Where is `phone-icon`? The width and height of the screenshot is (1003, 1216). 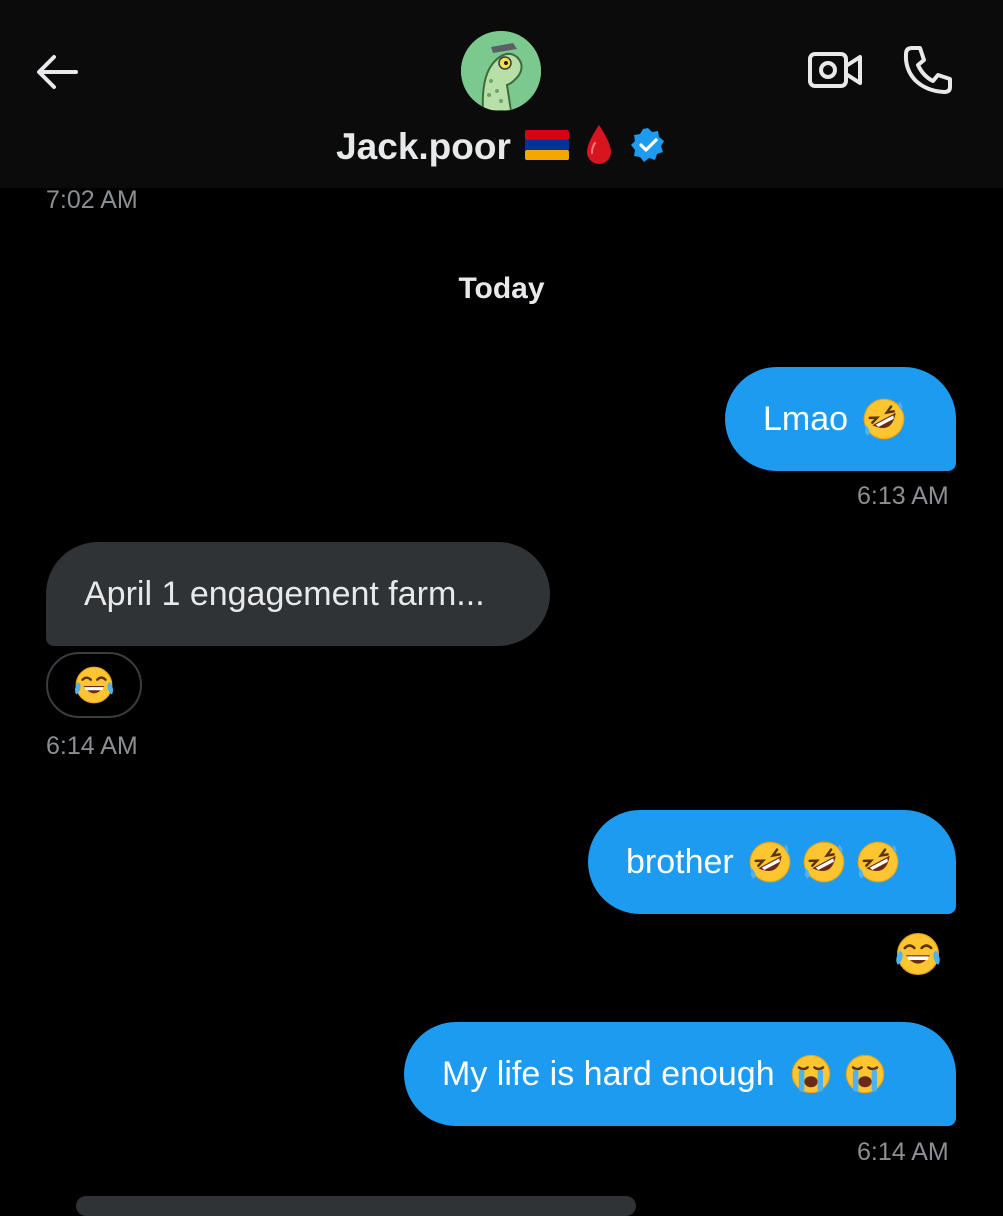
phone-icon is located at coordinates (927, 70).